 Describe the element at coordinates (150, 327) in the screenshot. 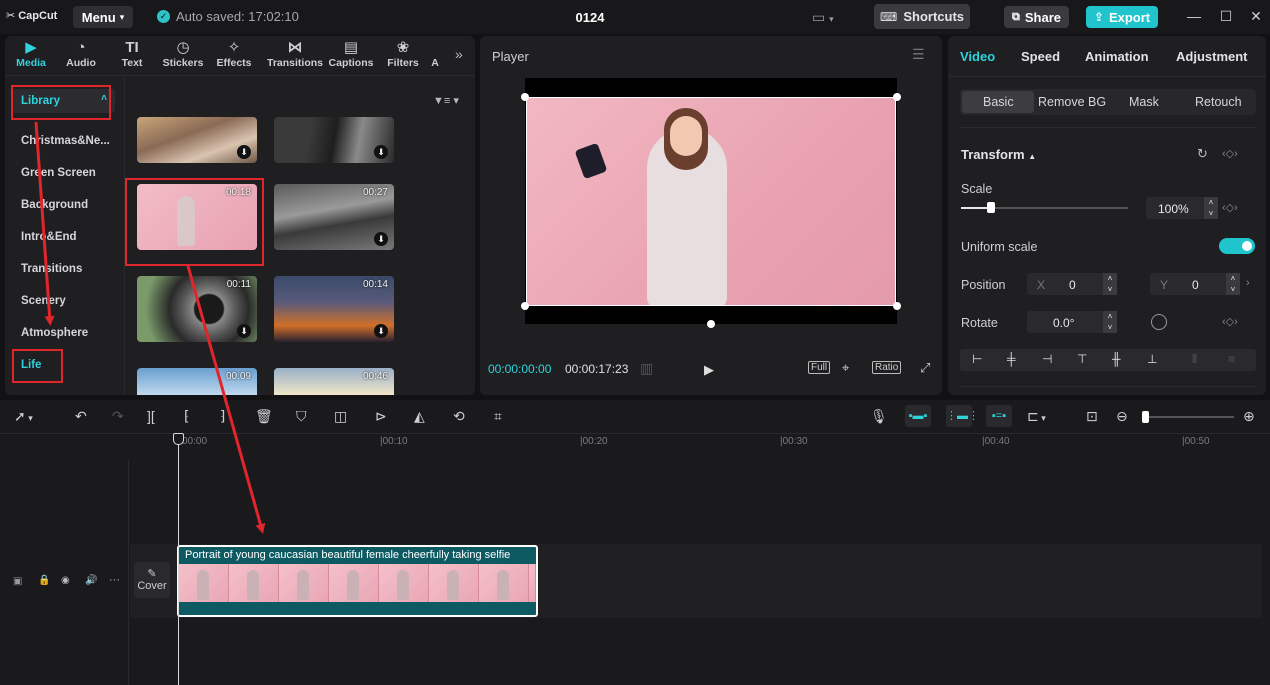

I see `annotation-arrows` at that location.